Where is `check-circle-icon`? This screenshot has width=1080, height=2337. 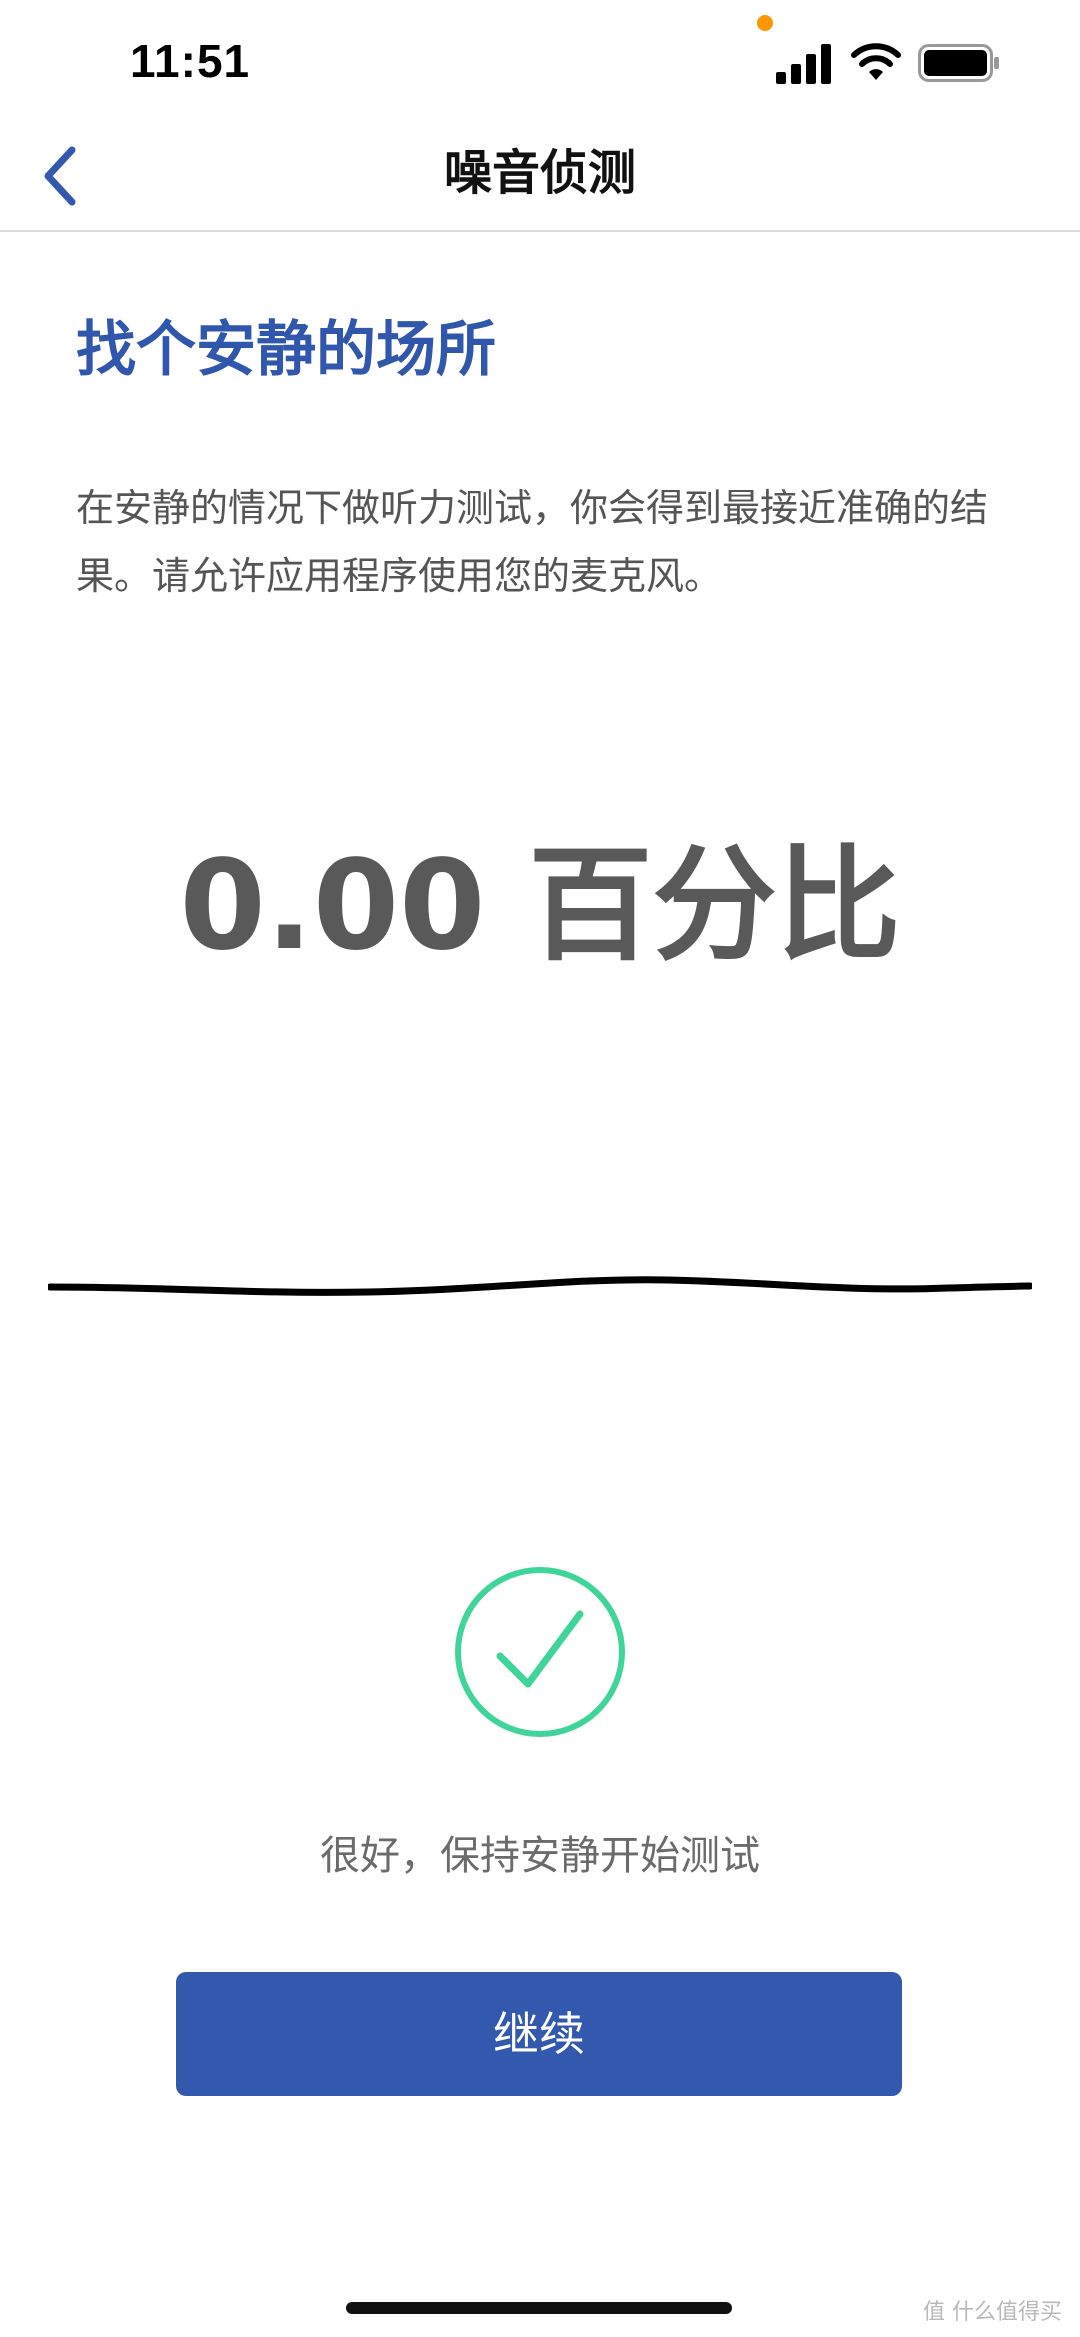 check-circle-icon is located at coordinates (540, 1652).